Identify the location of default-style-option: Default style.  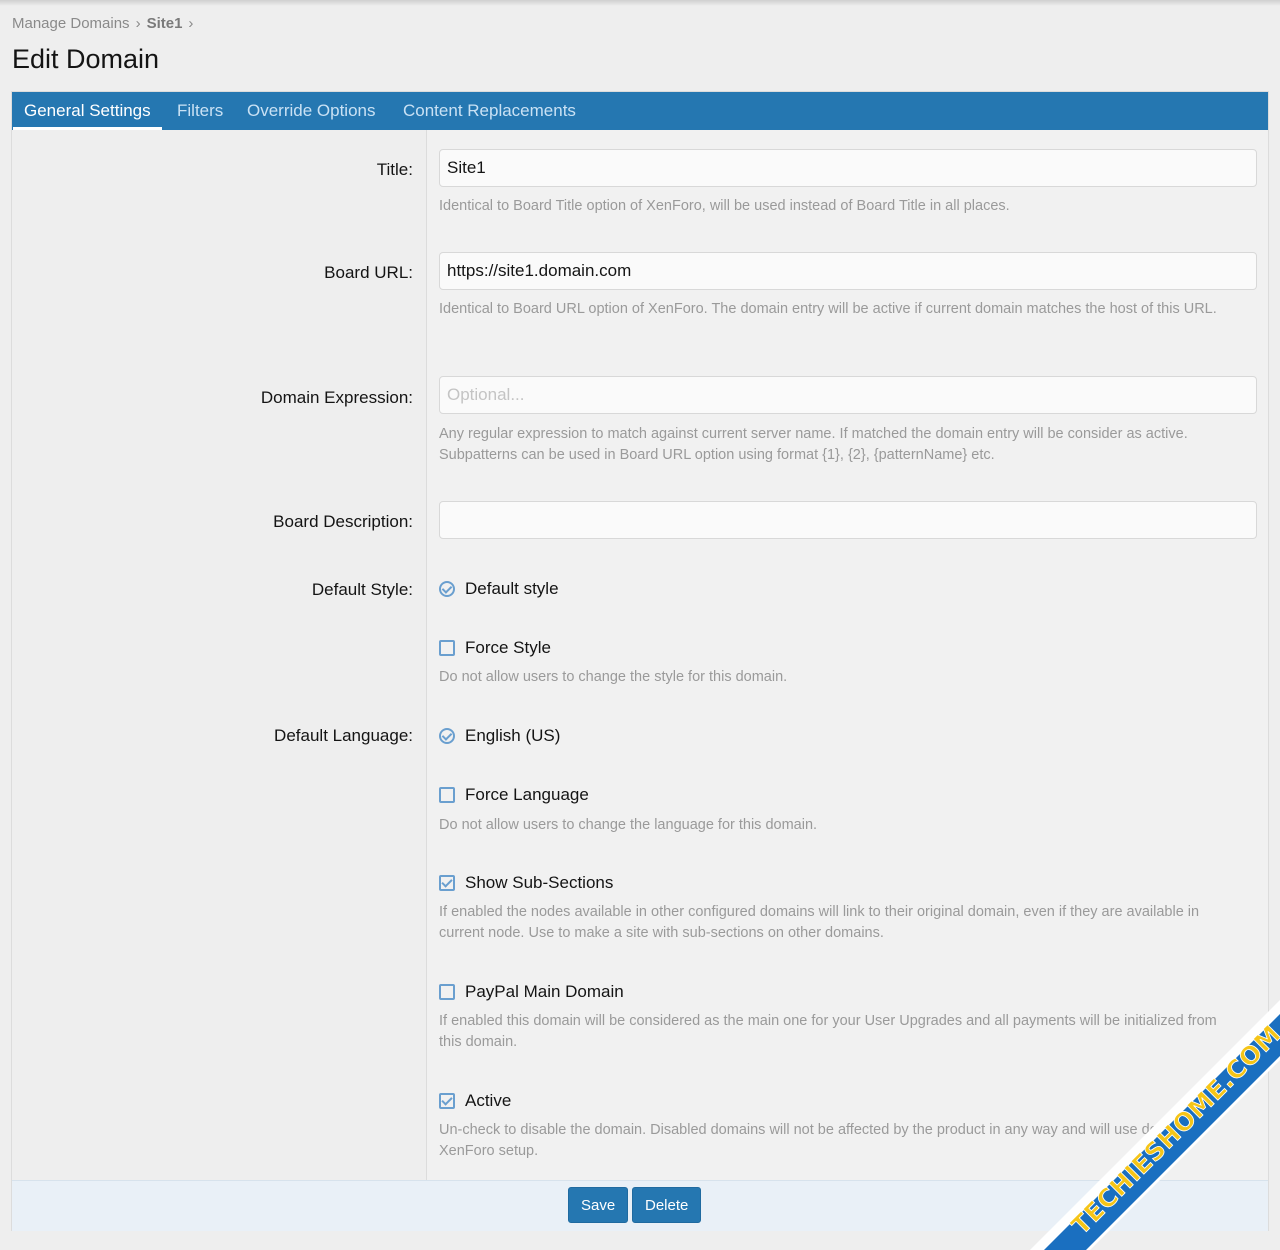
(499, 589).